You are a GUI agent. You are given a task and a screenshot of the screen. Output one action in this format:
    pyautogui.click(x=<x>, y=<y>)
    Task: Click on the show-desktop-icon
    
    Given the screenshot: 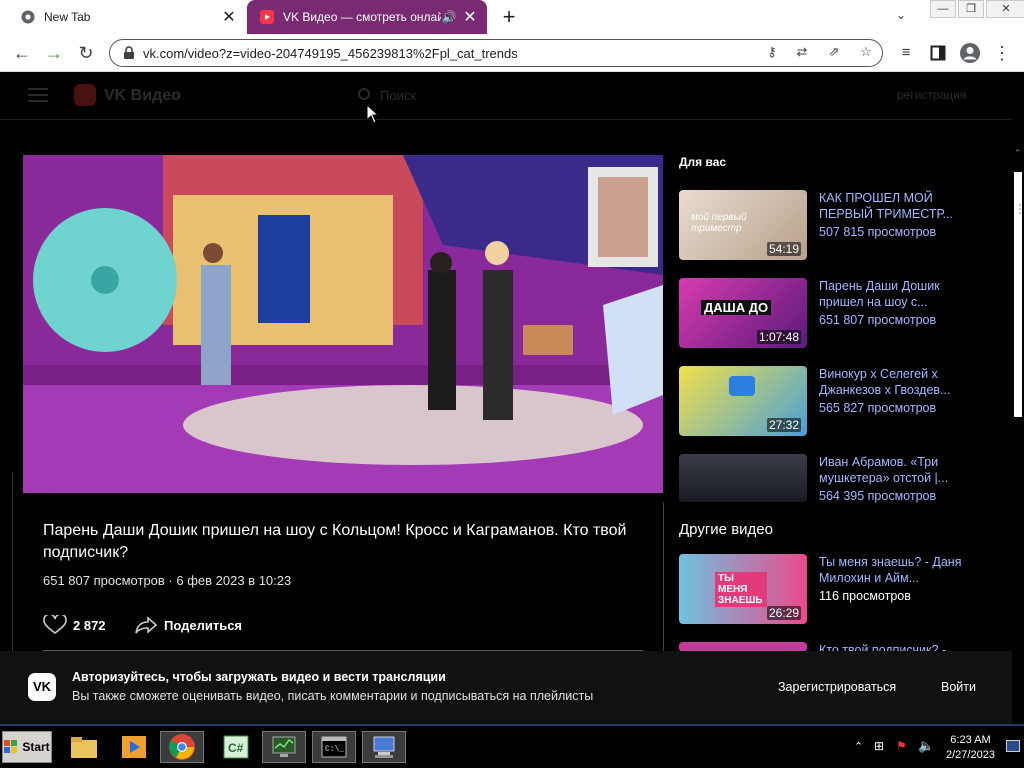 What is the action you would take?
    pyautogui.click(x=1013, y=746)
    